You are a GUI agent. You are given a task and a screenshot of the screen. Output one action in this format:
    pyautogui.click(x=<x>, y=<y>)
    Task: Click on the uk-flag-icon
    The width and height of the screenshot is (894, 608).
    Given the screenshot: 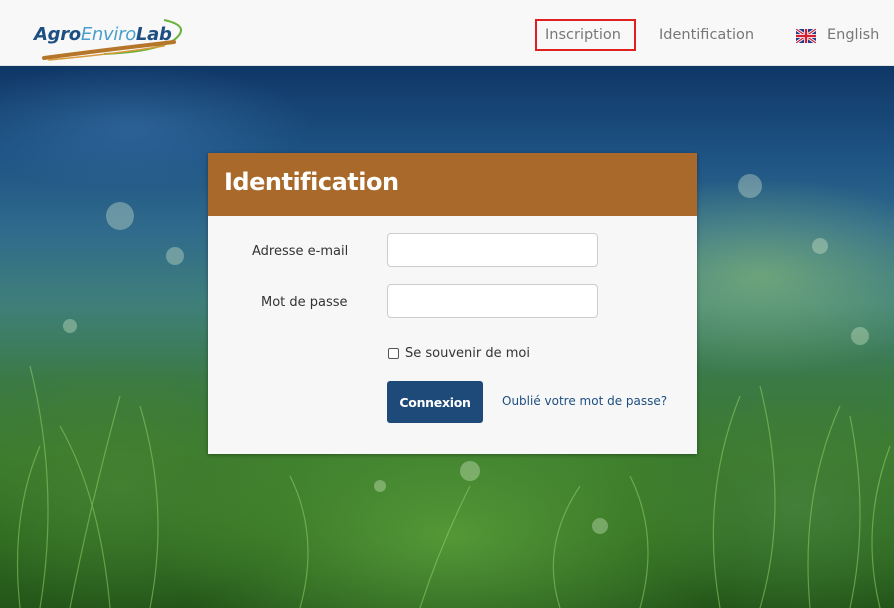 What is the action you would take?
    pyautogui.click(x=806, y=36)
    